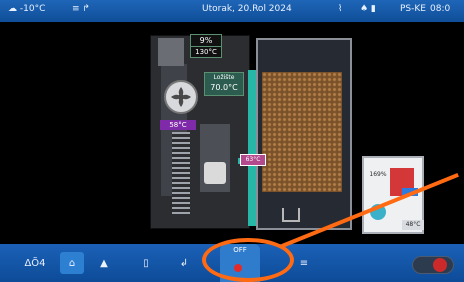 Image resolution: width=464 pixels, height=282 pixels. Describe the element at coordinates (181, 97) in the screenshot. I see `fan-icon` at that location.